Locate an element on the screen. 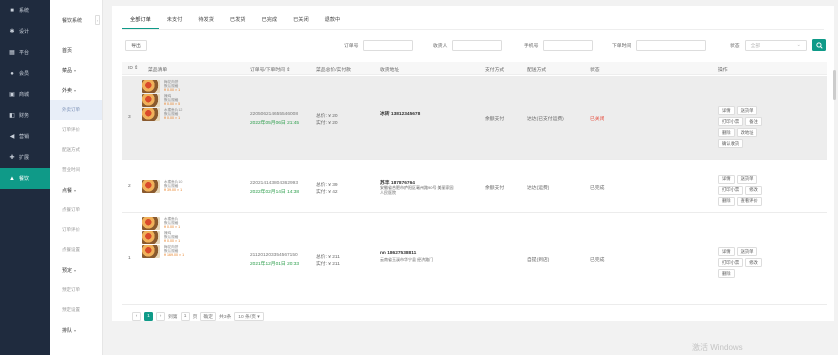 The width and height of the screenshot is (838, 355). subnav-item: 排队 ▾ is located at coordinates (76, 330).